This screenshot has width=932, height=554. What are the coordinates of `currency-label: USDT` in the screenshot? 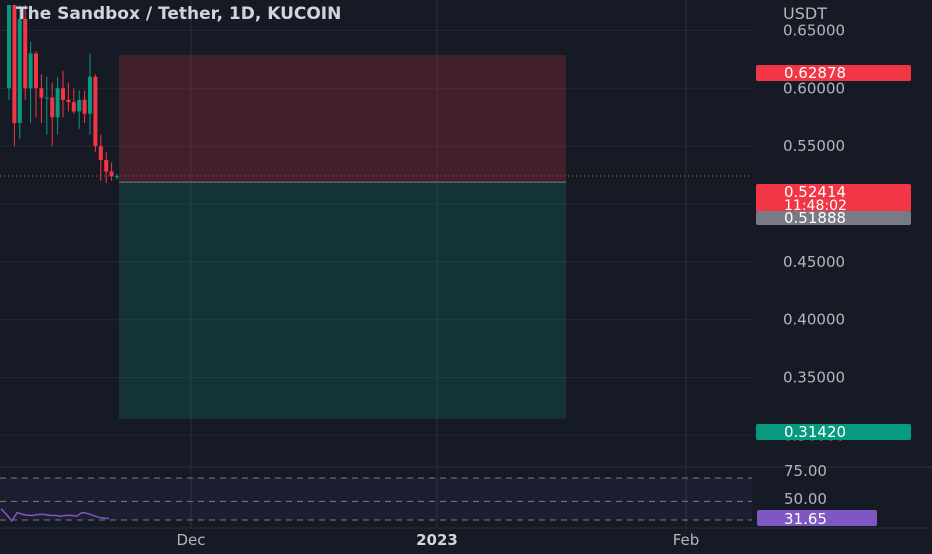 It's located at (805, 13).